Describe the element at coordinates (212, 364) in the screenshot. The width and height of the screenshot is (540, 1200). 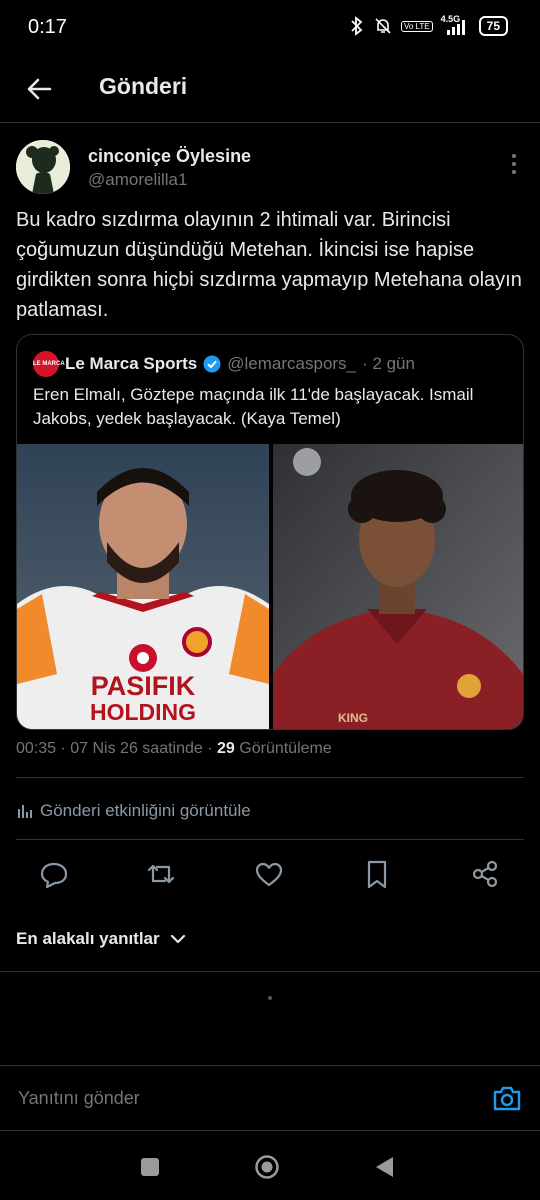
I see `verified-badge-icon` at that location.